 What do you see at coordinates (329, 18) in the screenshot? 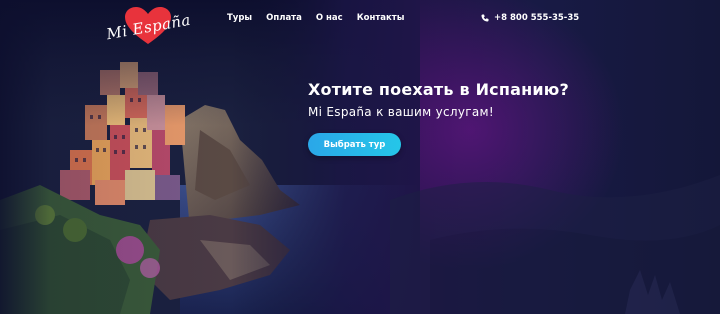
I see `nav-item-about: О нас` at bounding box center [329, 18].